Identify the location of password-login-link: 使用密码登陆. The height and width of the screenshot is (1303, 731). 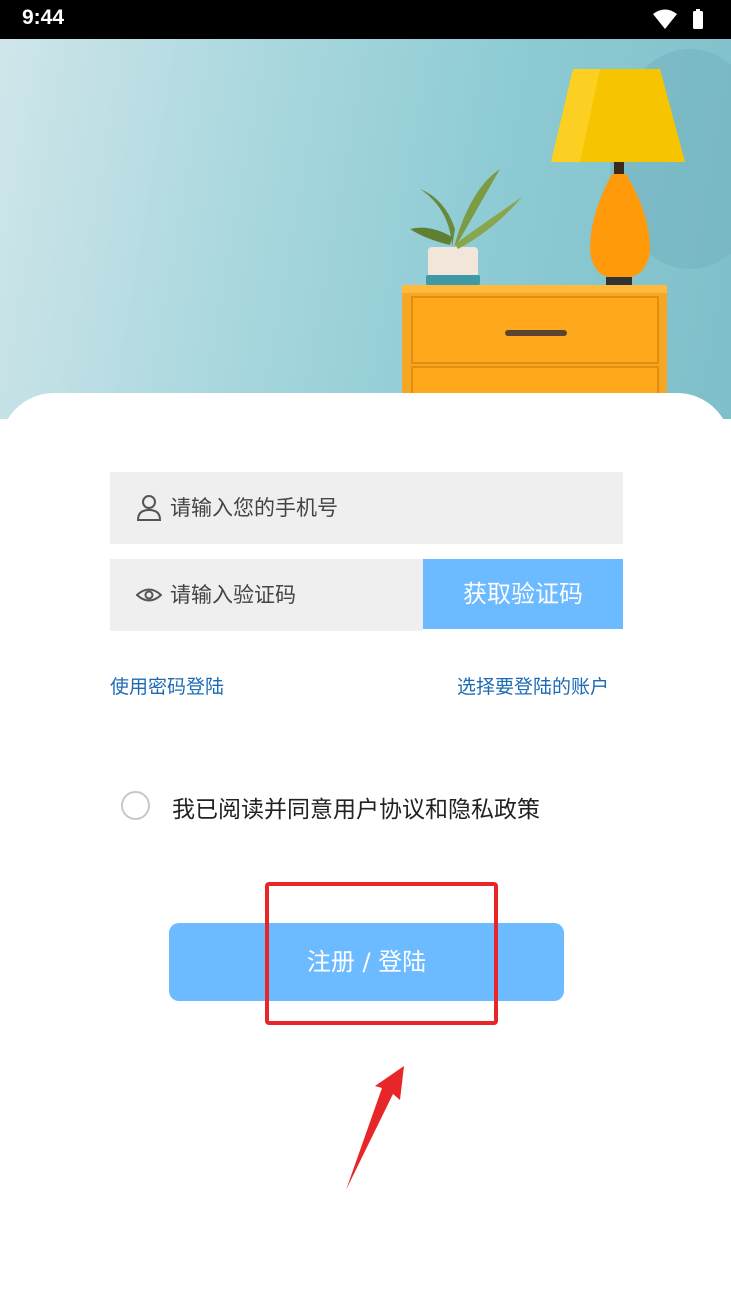
(167, 685).